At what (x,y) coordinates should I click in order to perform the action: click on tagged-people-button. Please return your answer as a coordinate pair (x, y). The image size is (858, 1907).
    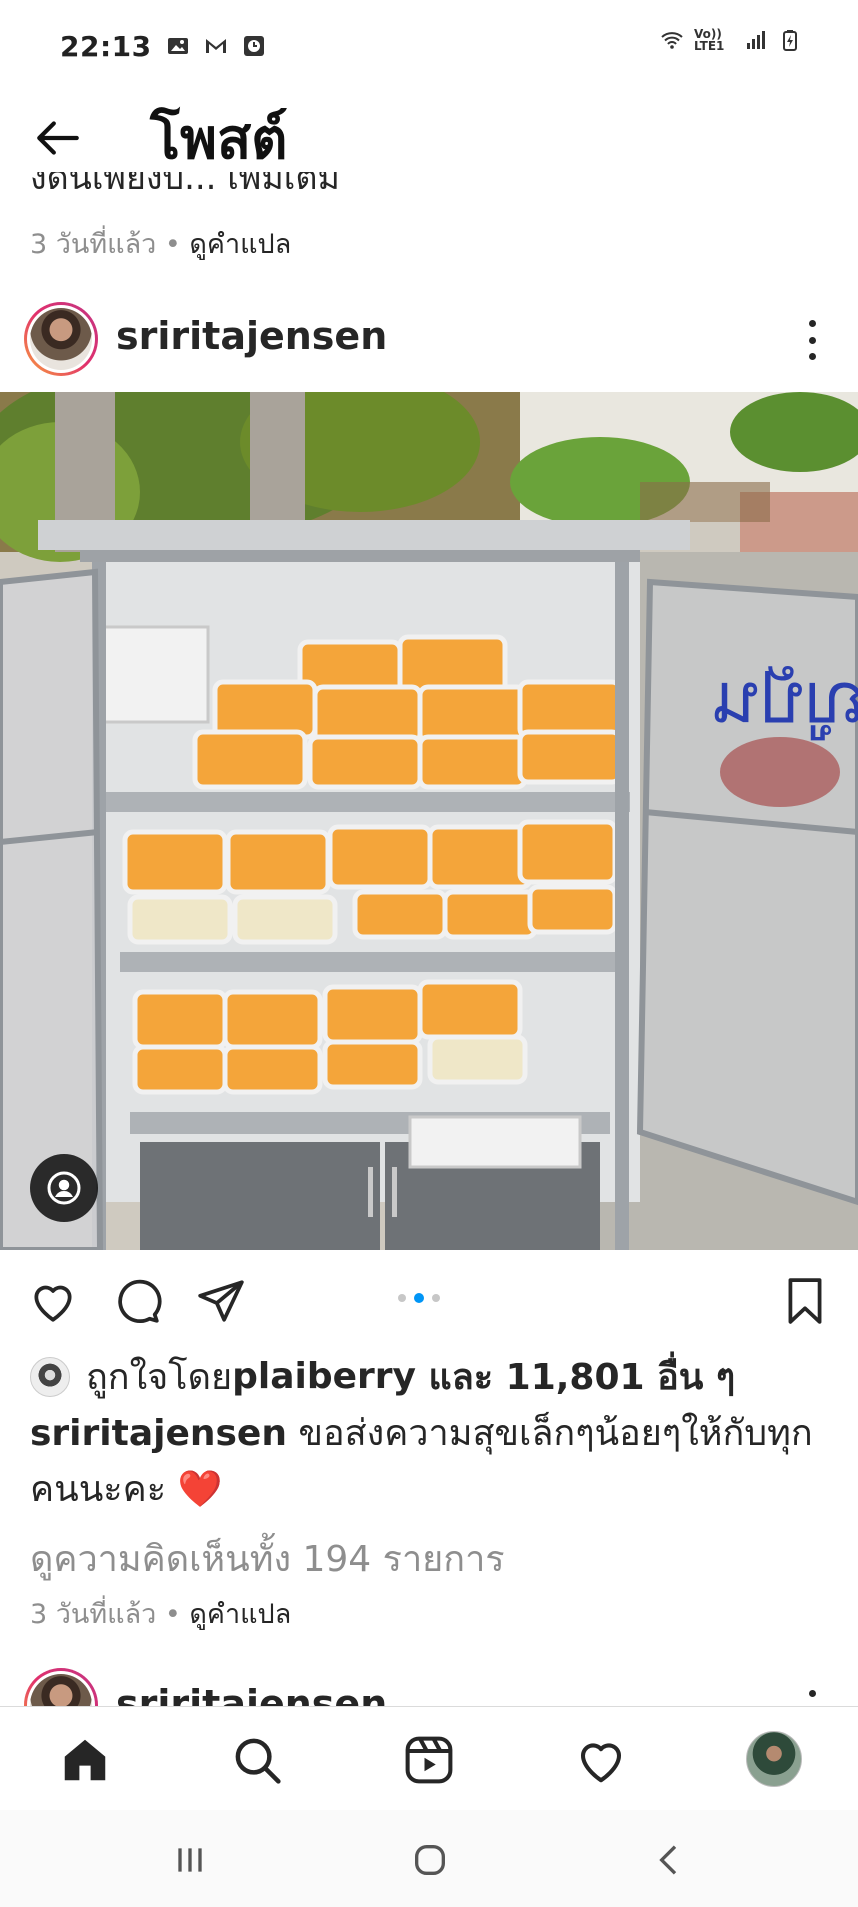
    Looking at the image, I should click on (64, 1188).